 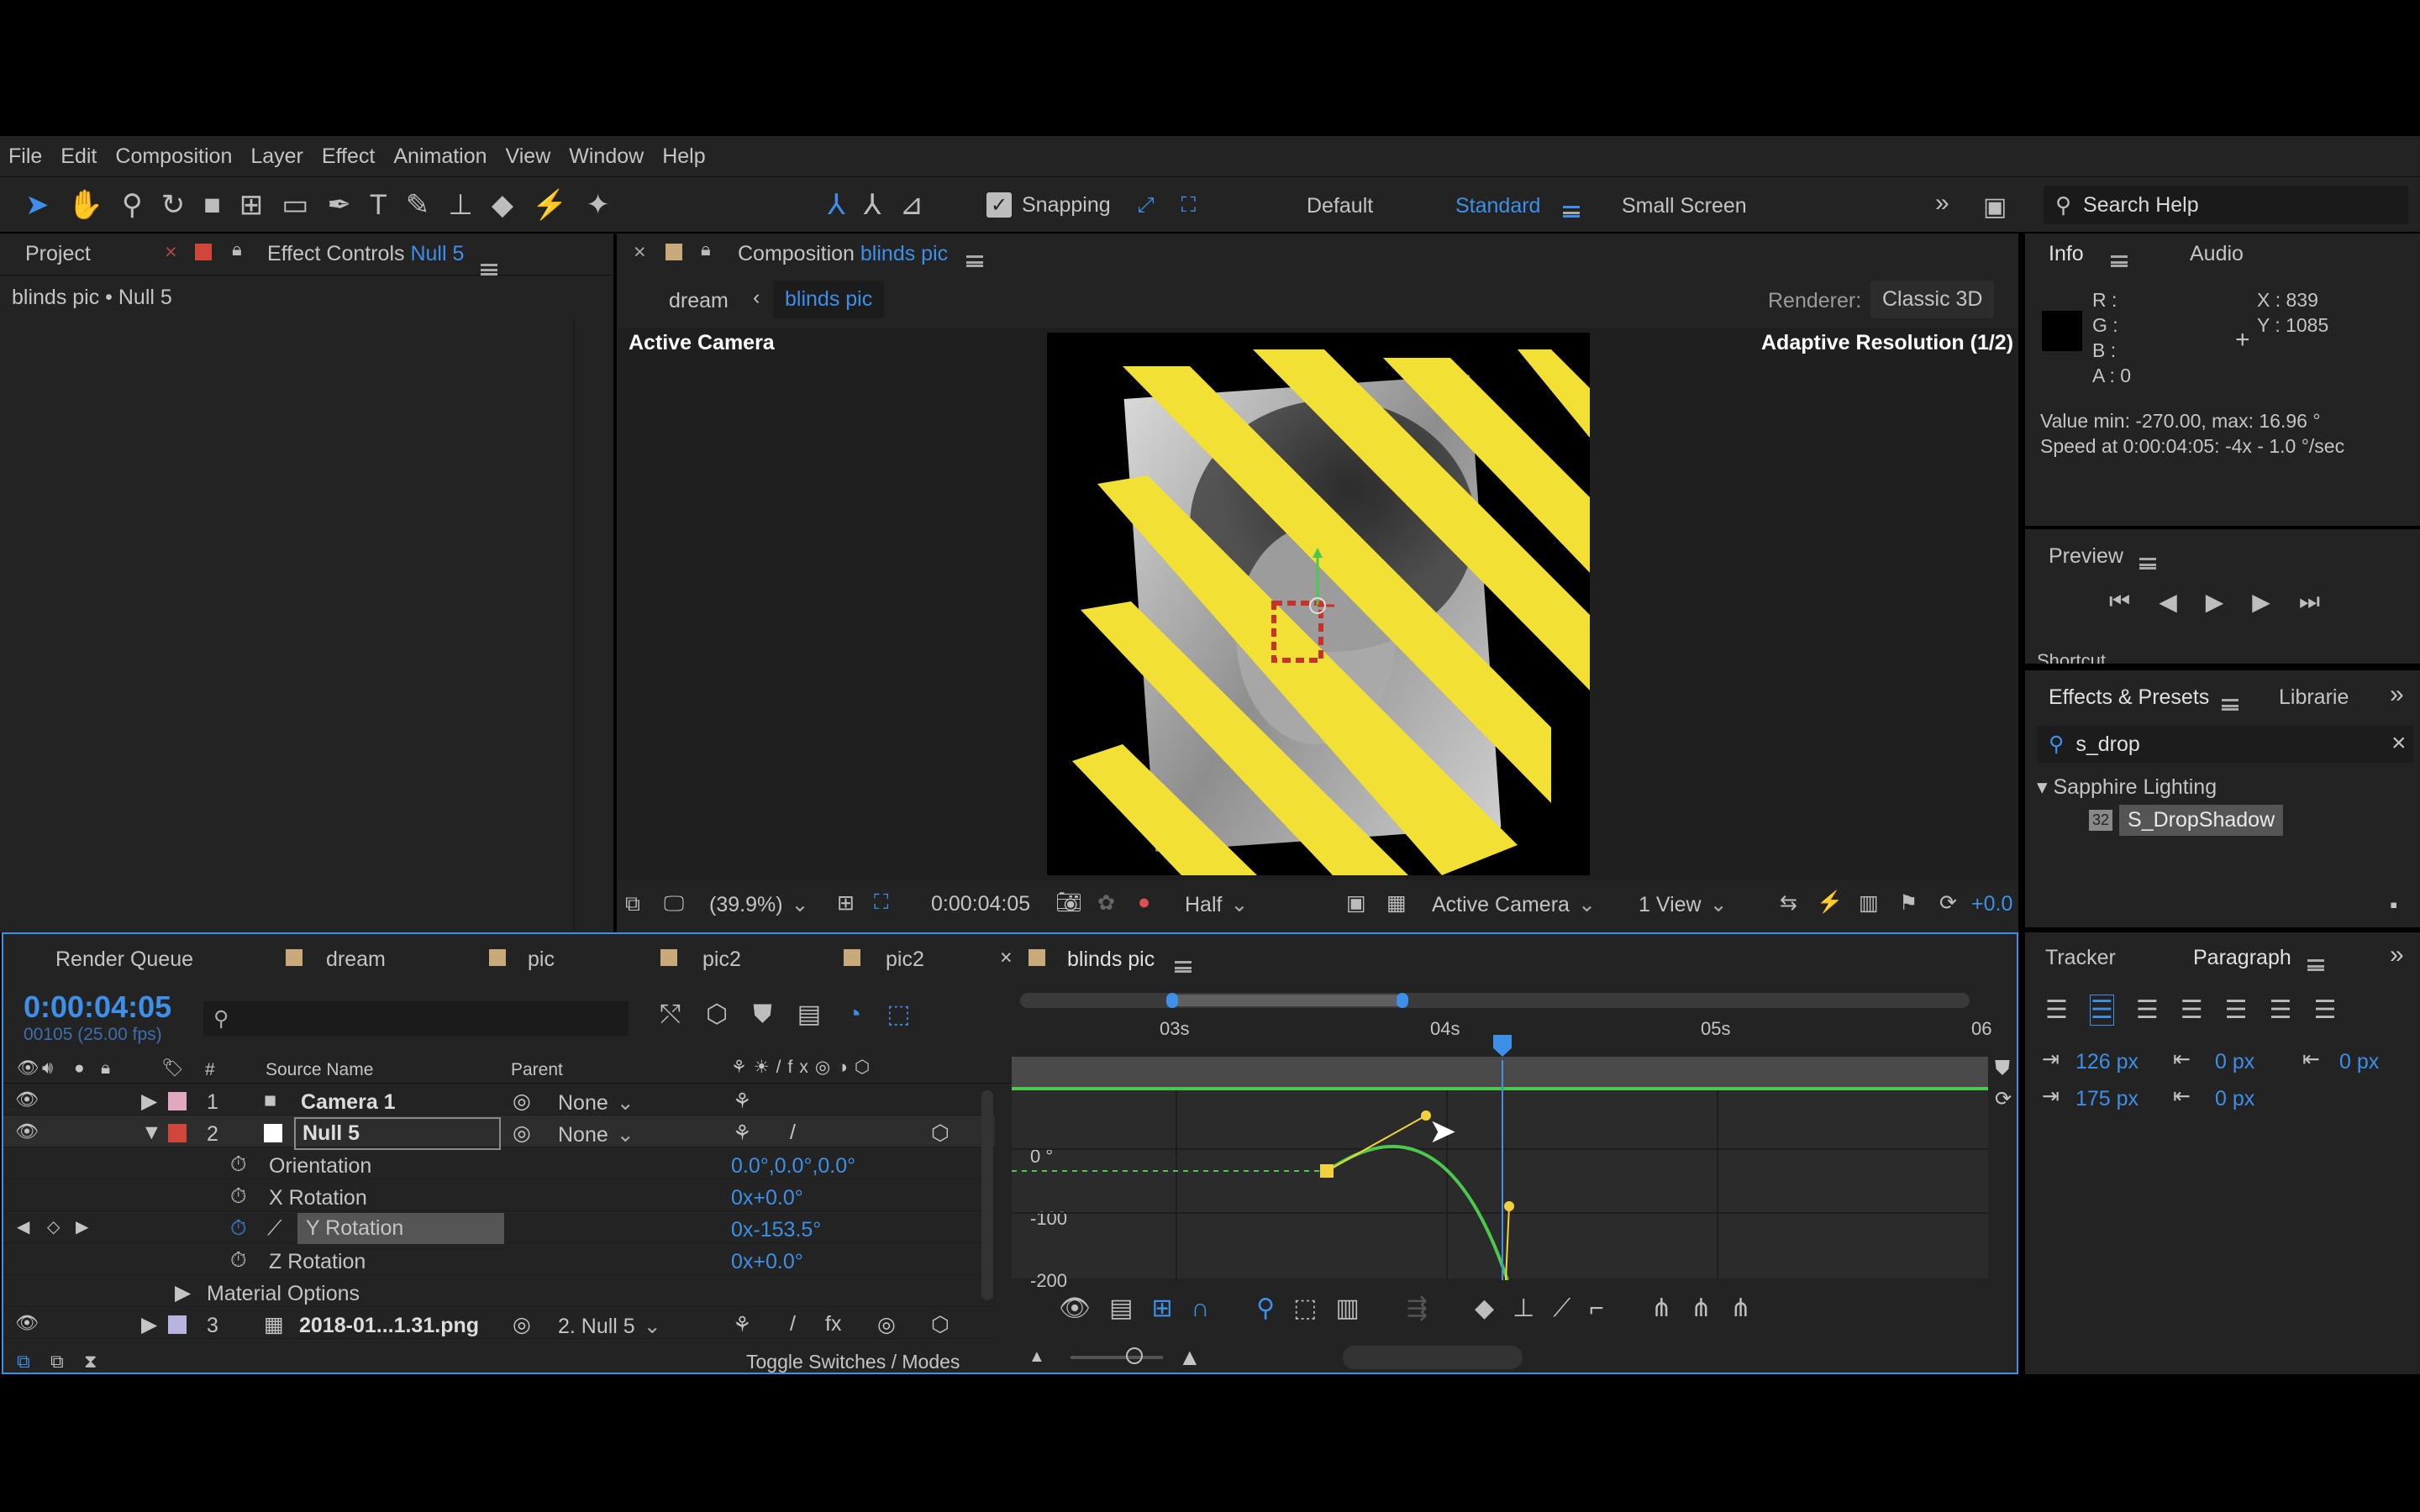 I want to click on resolution-dropdown: Half, so click(x=1256, y=904).